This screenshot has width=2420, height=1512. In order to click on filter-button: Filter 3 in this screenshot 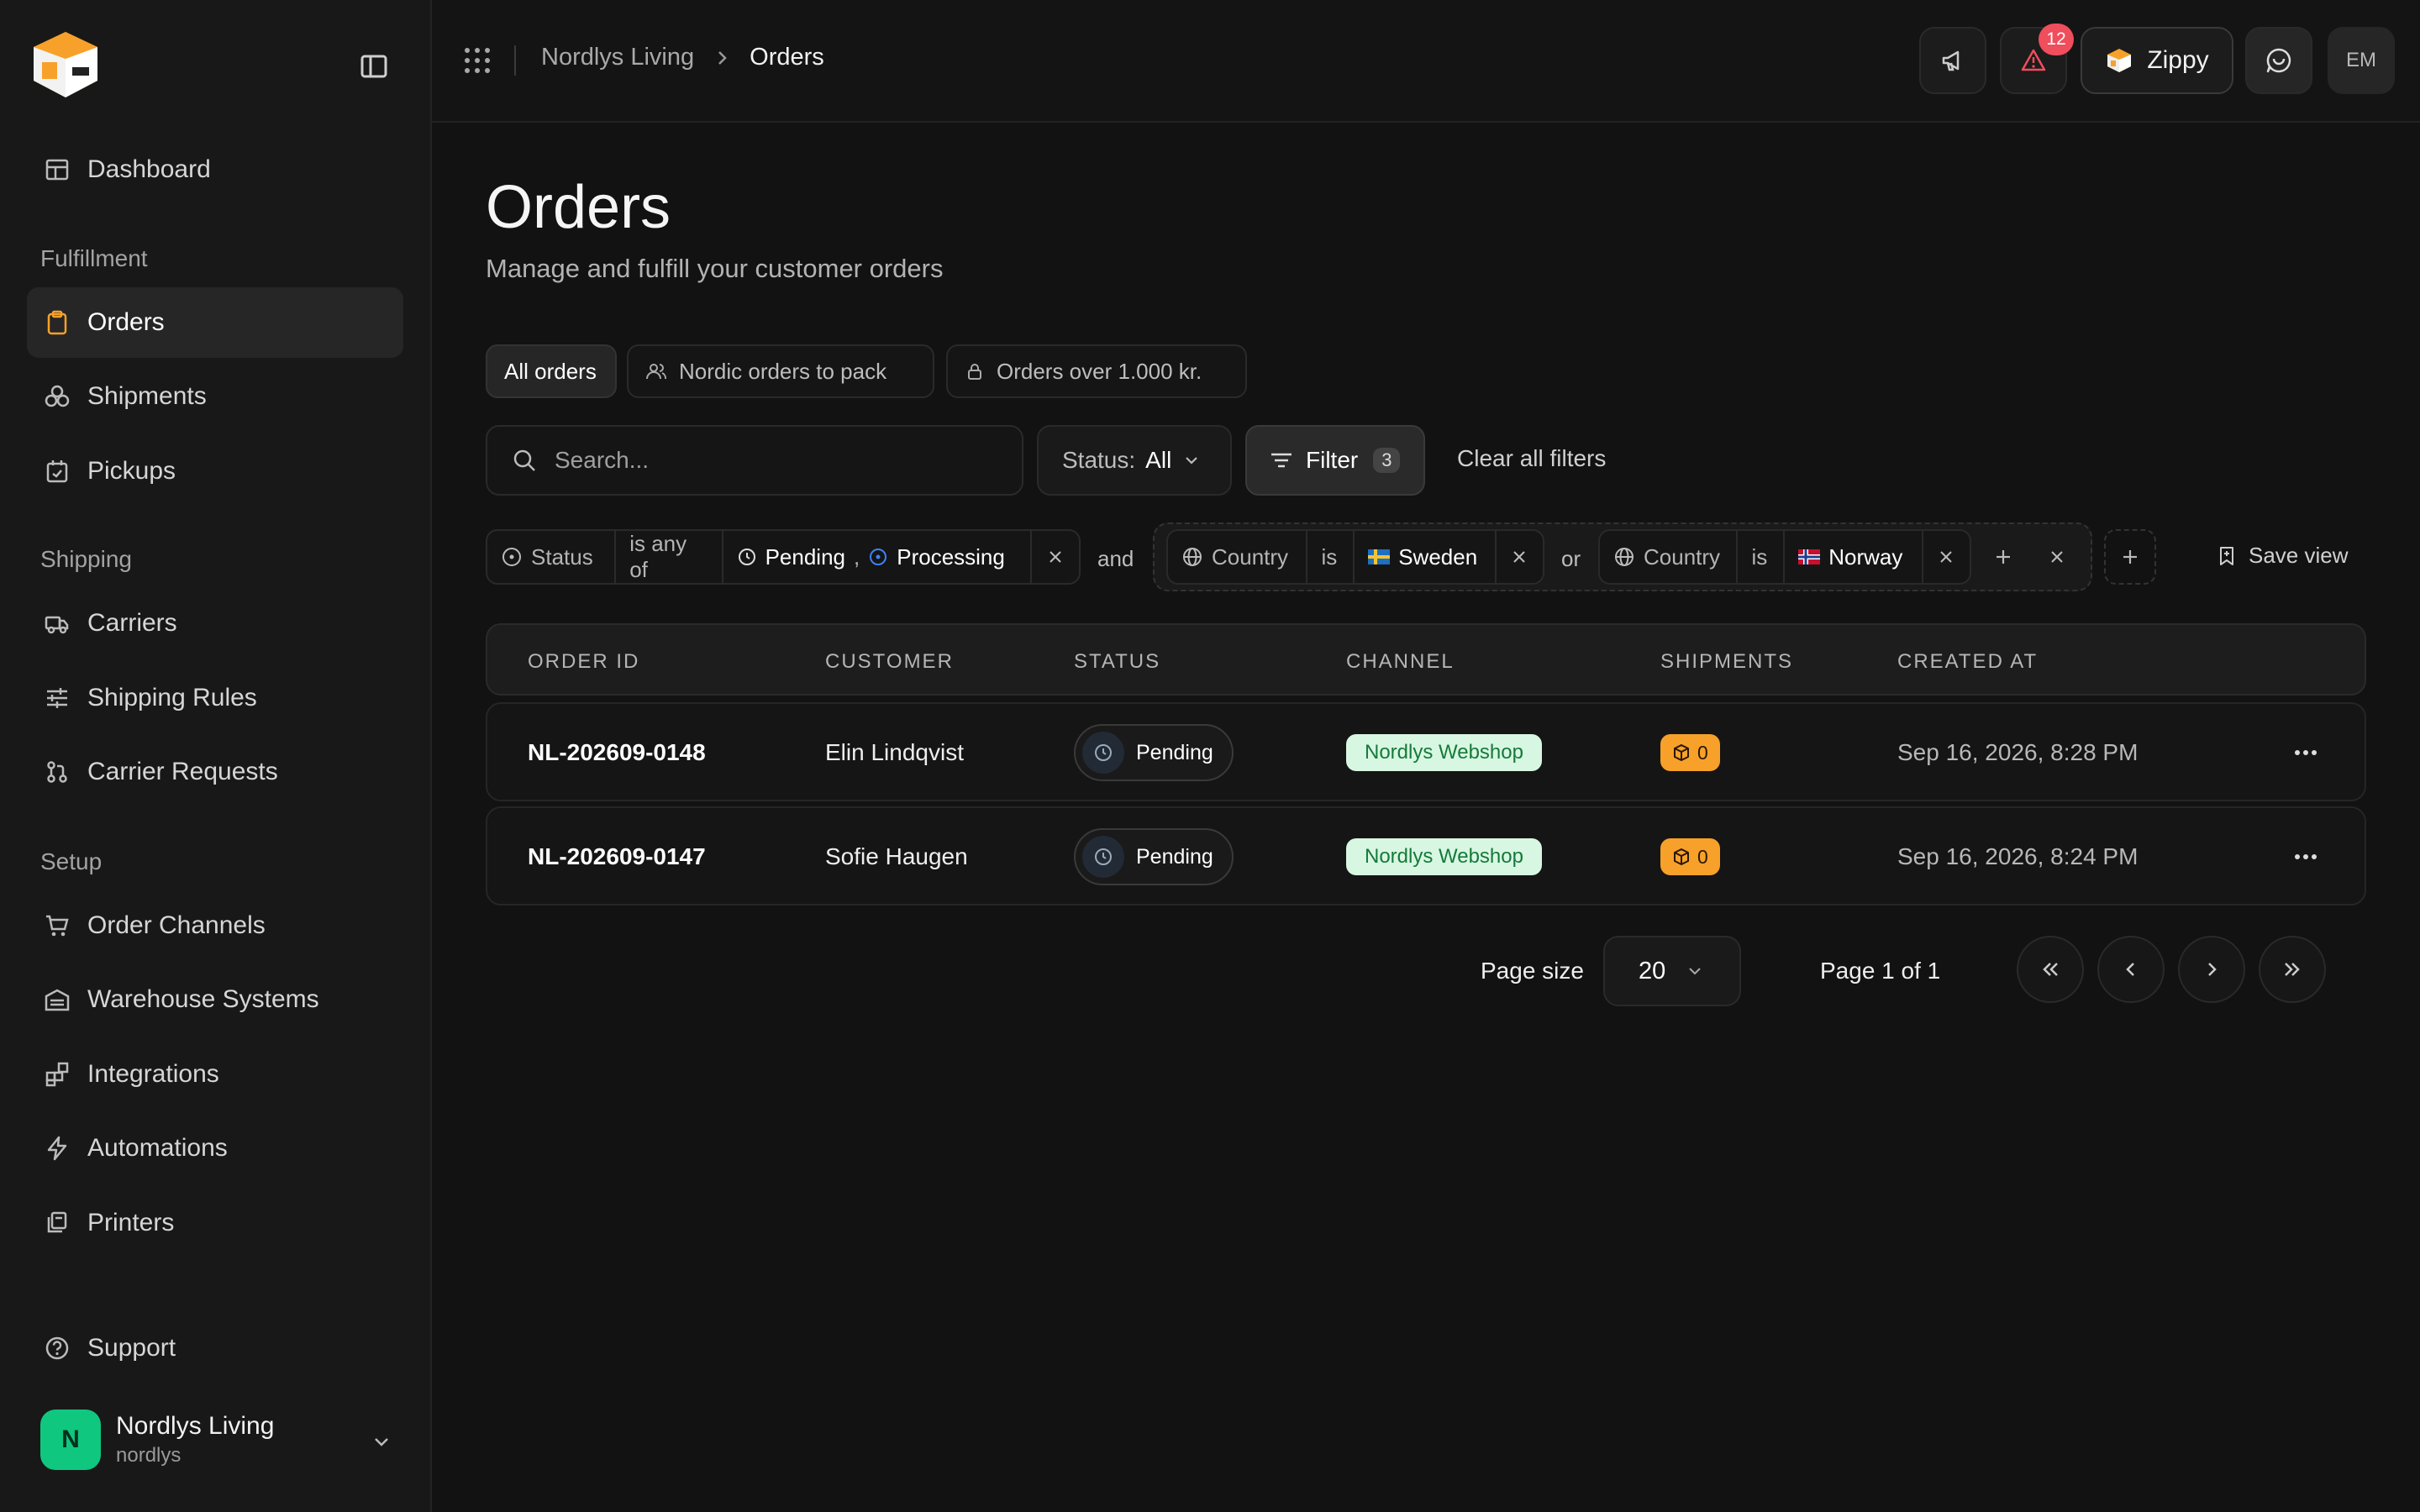, I will do `click(1335, 460)`.